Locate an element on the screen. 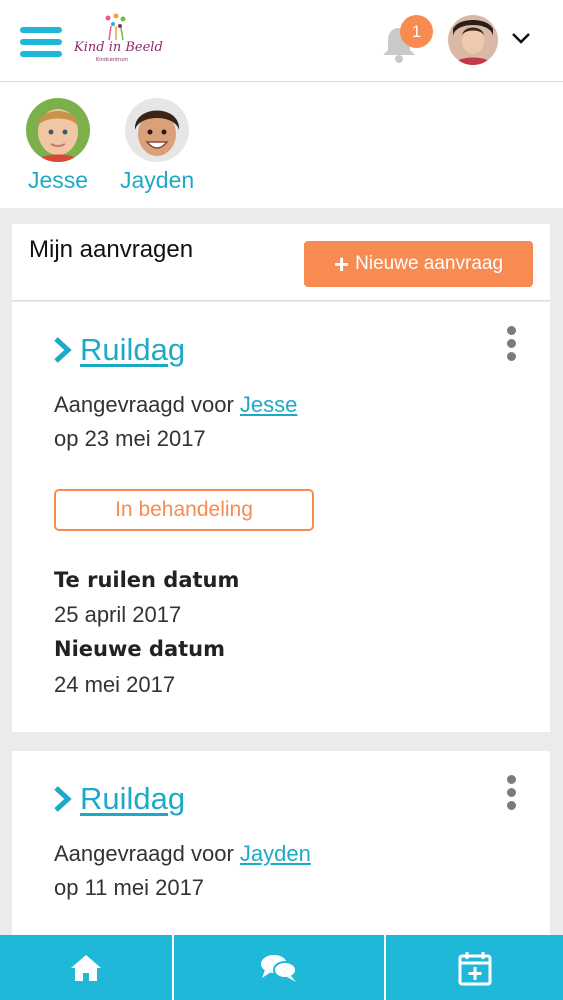 The image size is (563, 1000). child-name: Jayden is located at coordinates (157, 180).